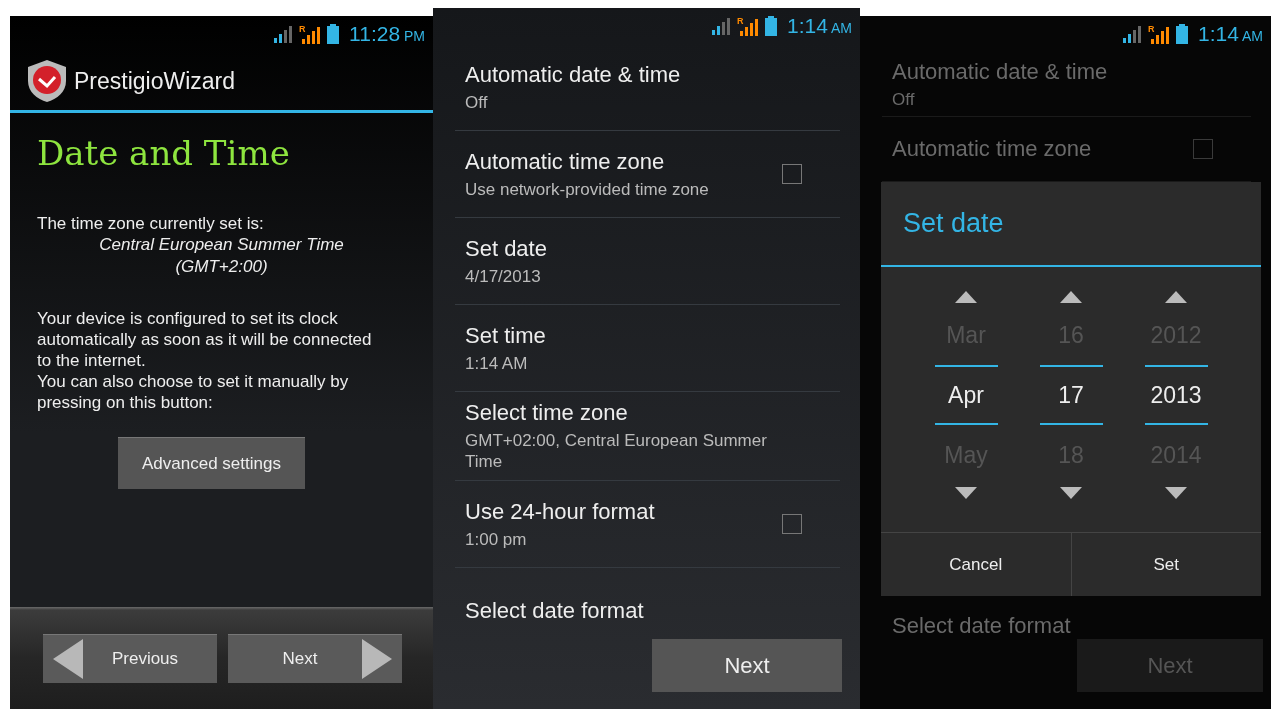 This screenshot has width=1271, height=709. What do you see at coordinates (587, 189) in the screenshot?
I see `item-subtitle: Use network-provided time zone` at bounding box center [587, 189].